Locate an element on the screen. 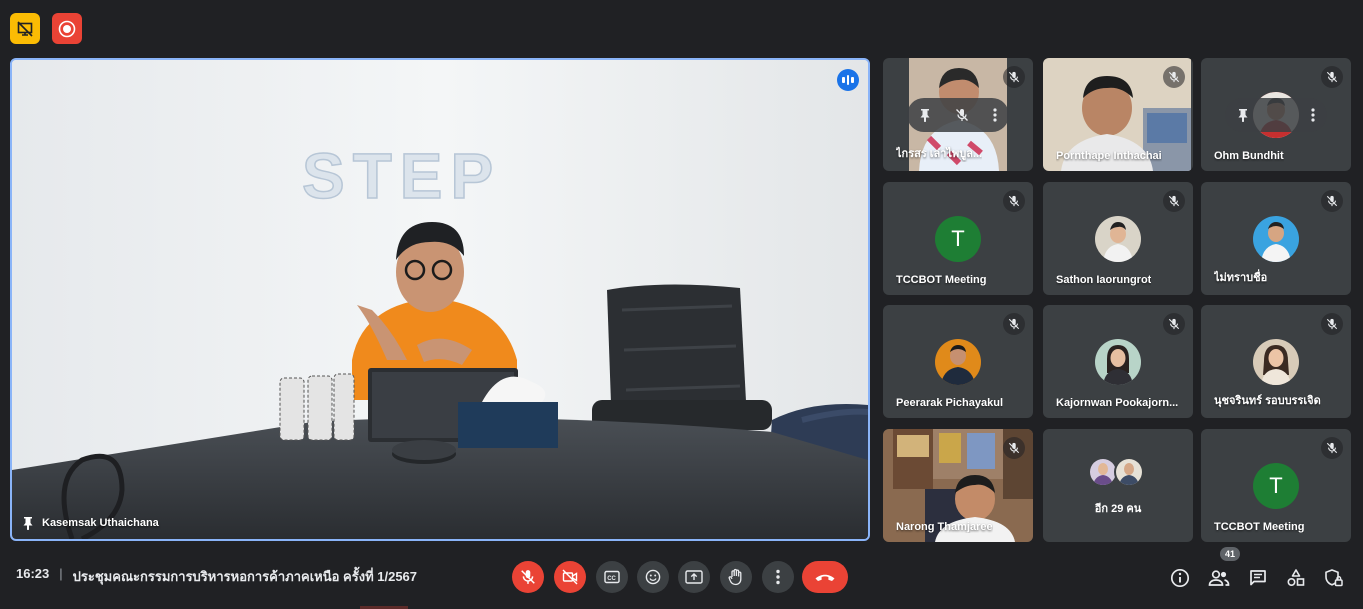 Image resolution: width=1363 pixels, height=609 pixels. raise-hand-button is located at coordinates (736, 577).